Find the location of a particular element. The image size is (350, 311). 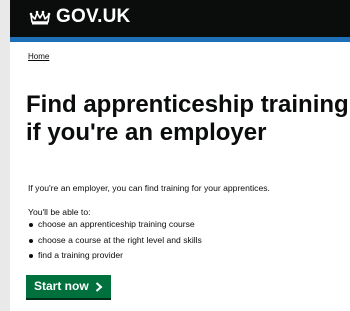

breadcrumb-home-link: Home is located at coordinates (38, 56).